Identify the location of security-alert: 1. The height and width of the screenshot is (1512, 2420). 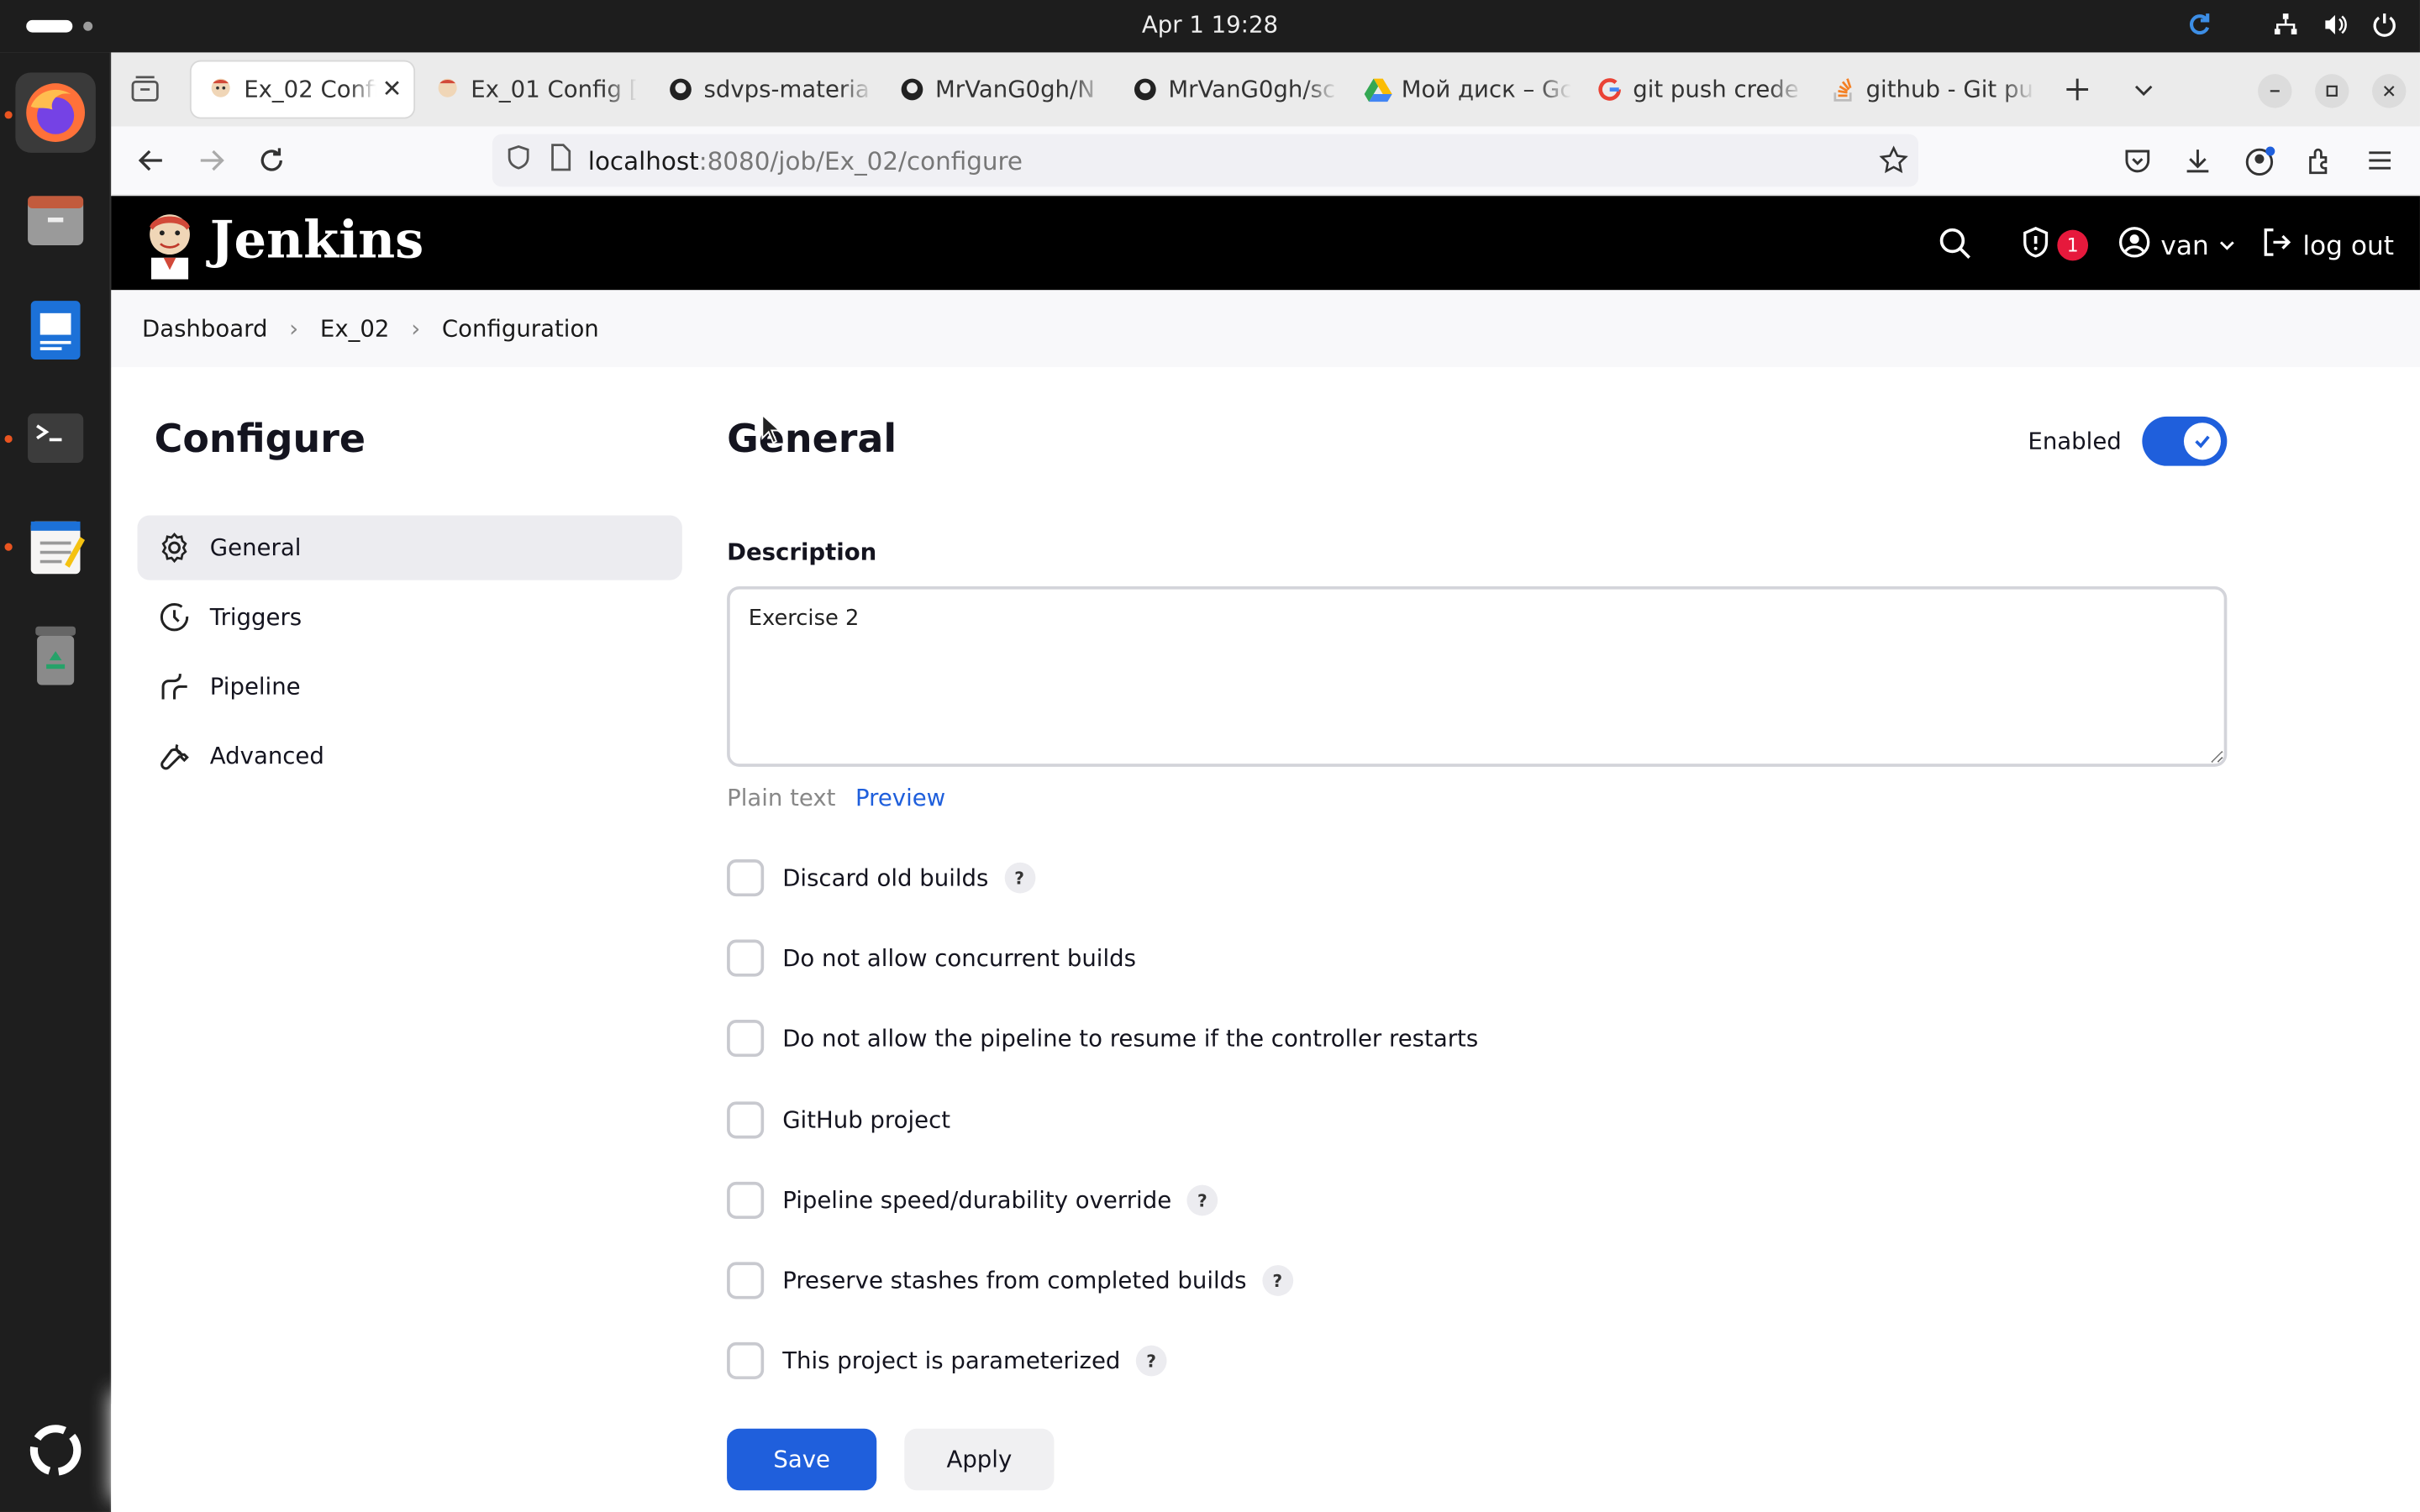
(2053, 245).